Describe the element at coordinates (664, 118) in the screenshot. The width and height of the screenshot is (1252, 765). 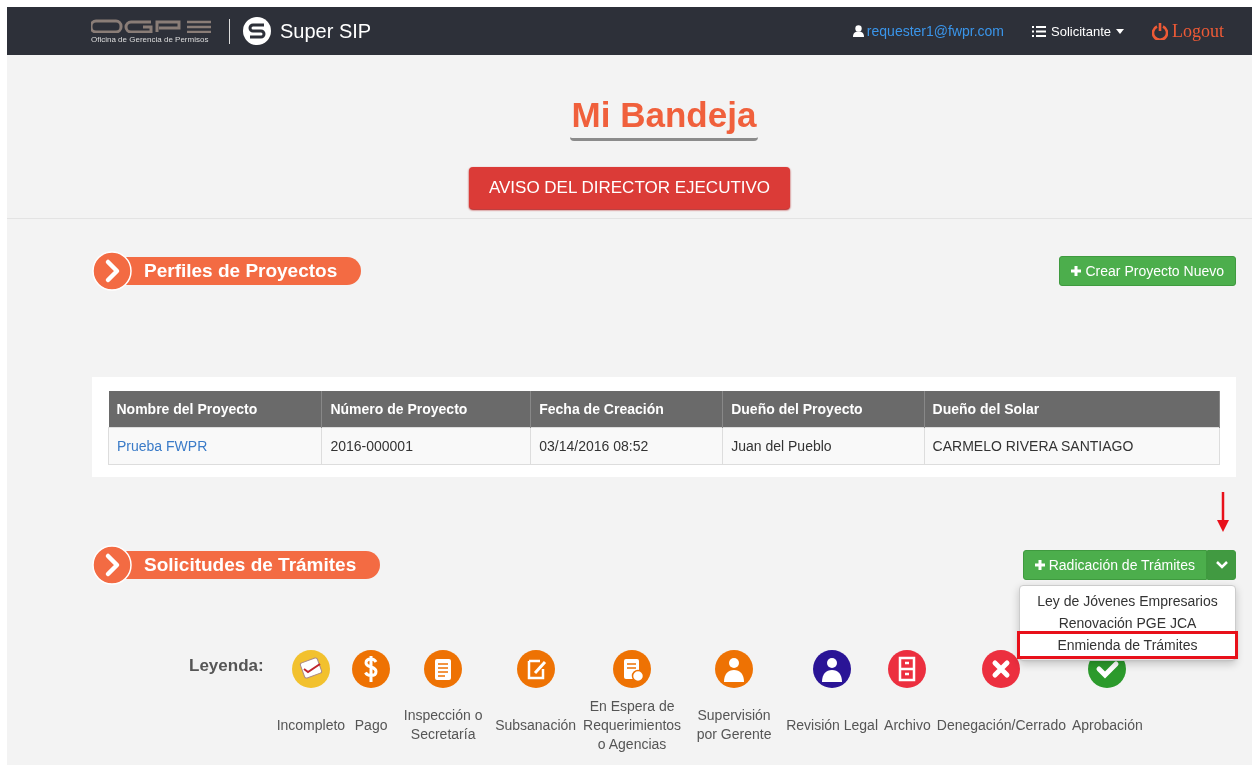
I see `page-title: Mi Bandeja` at that location.